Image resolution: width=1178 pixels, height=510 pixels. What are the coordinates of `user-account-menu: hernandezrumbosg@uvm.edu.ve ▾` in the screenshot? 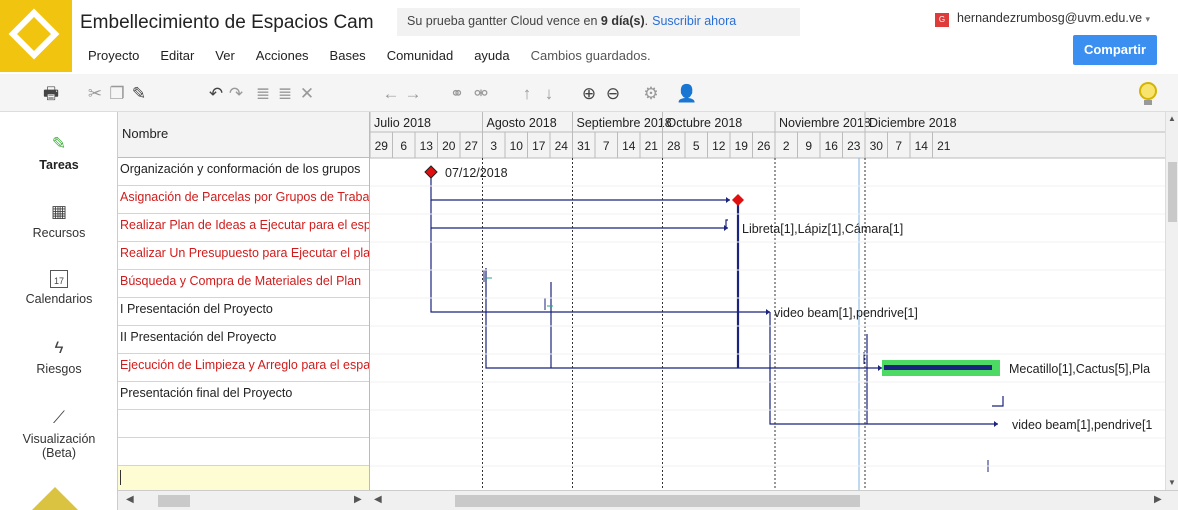 It's located at (1053, 18).